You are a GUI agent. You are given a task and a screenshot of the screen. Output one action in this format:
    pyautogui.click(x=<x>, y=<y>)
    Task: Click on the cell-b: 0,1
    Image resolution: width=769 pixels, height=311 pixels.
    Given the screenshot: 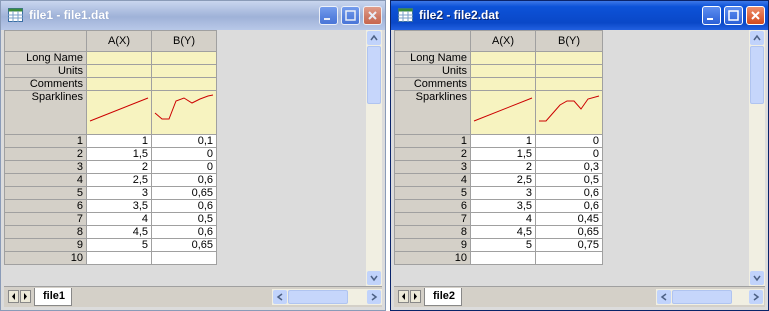 What is the action you would take?
    pyautogui.click(x=184, y=141)
    